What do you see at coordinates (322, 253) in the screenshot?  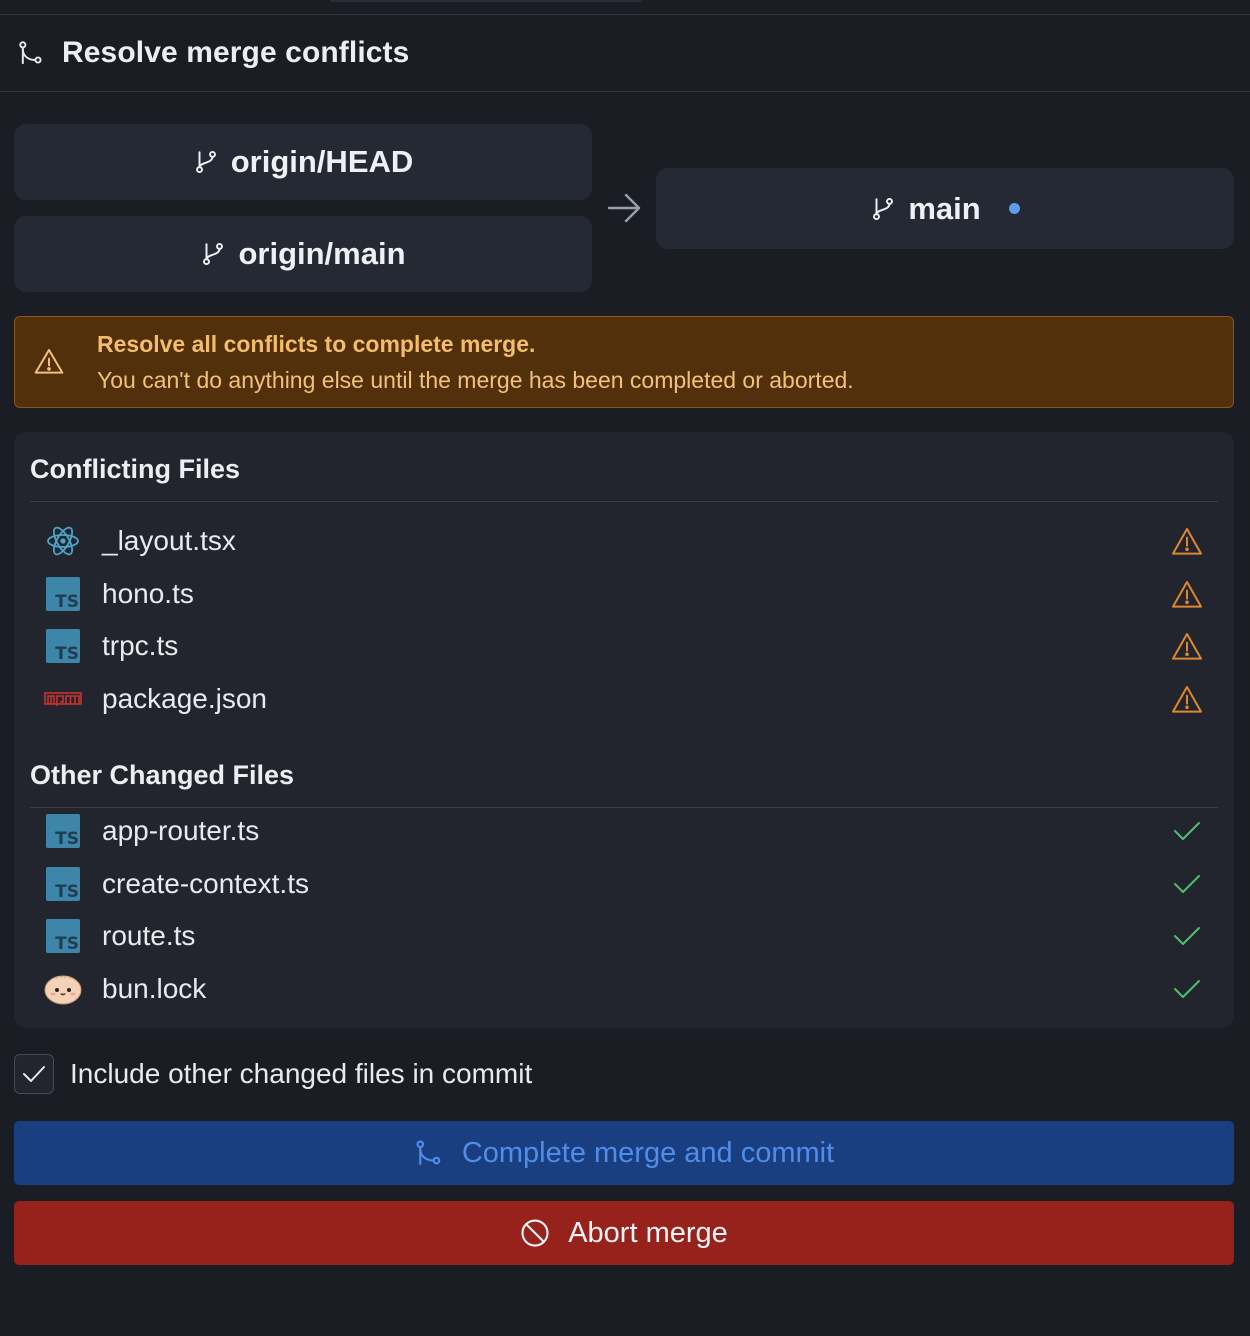 I see `branch-label: origin/main` at bounding box center [322, 253].